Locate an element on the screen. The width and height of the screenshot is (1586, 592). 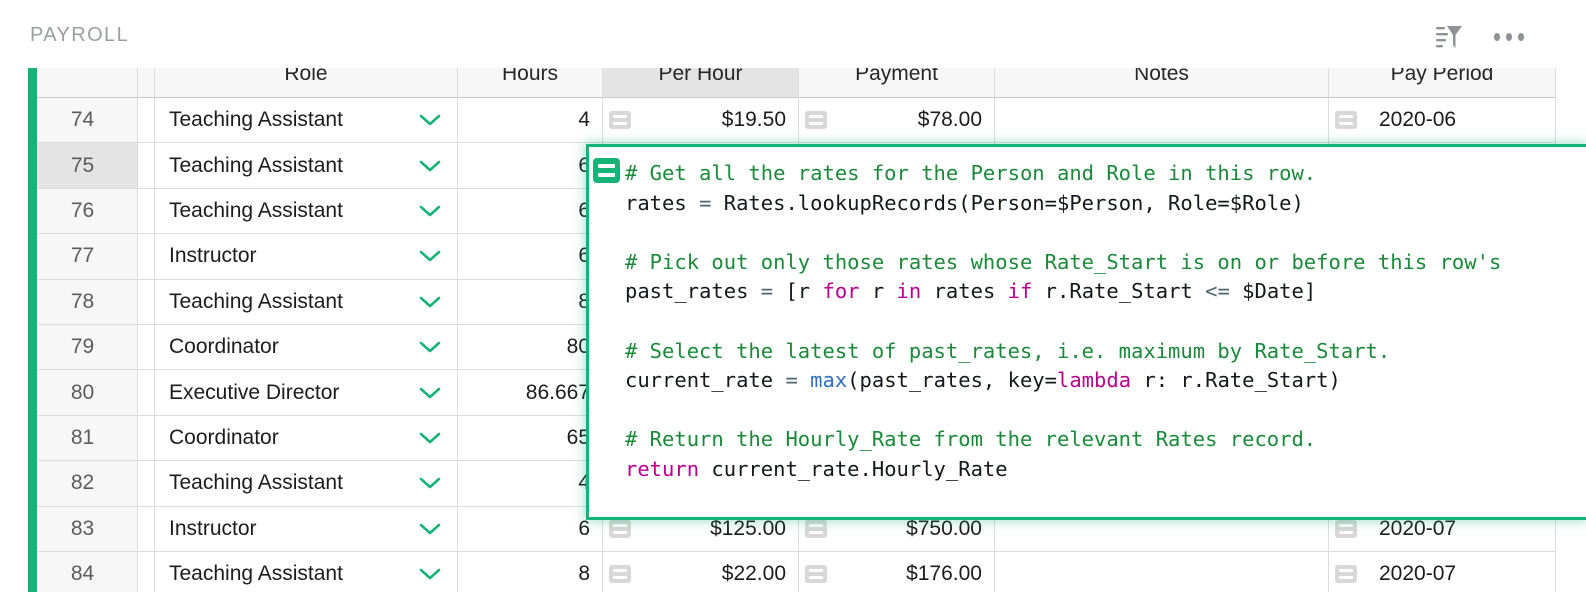
column-header-notes: Notes is located at coordinates (1162, 83).